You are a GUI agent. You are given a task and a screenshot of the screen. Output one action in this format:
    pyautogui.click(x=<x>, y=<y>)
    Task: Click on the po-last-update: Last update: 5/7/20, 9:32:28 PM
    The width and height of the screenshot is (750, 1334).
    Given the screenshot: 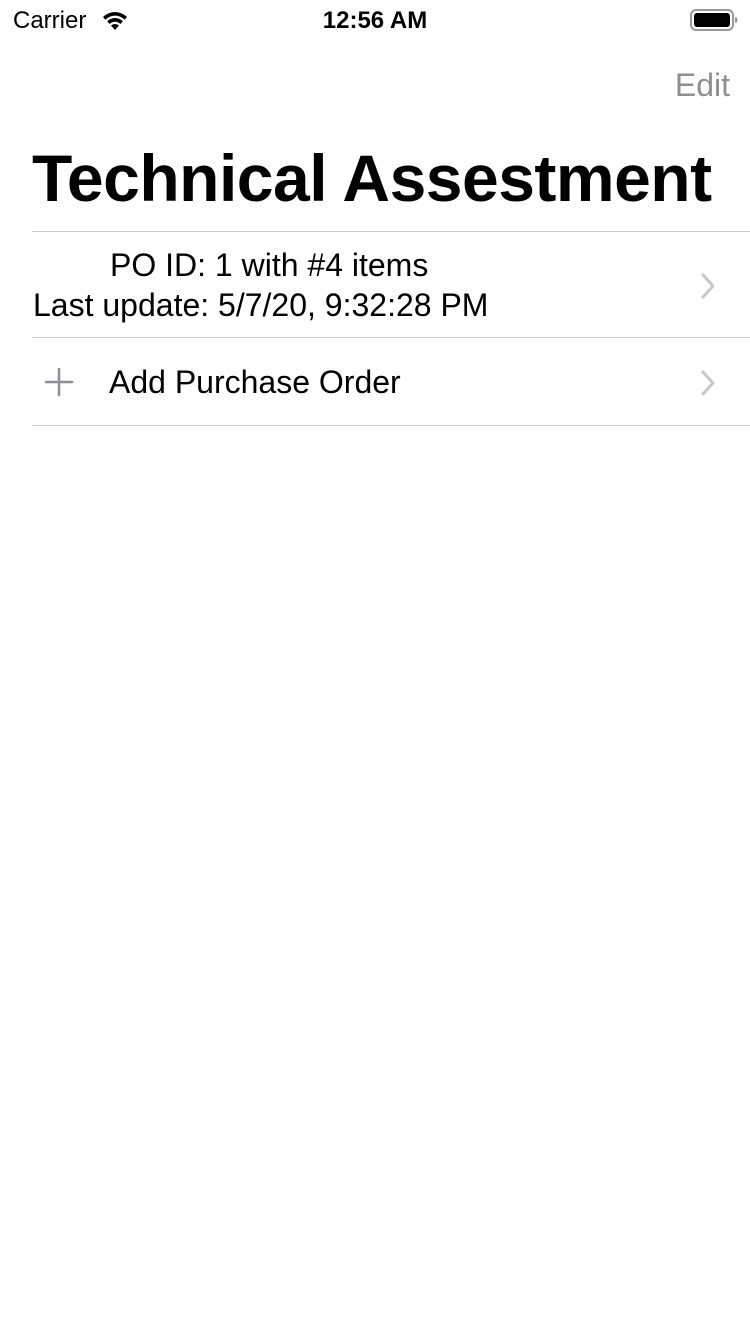 What is the action you would take?
    pyautogui.click(x=261, y=305)
    